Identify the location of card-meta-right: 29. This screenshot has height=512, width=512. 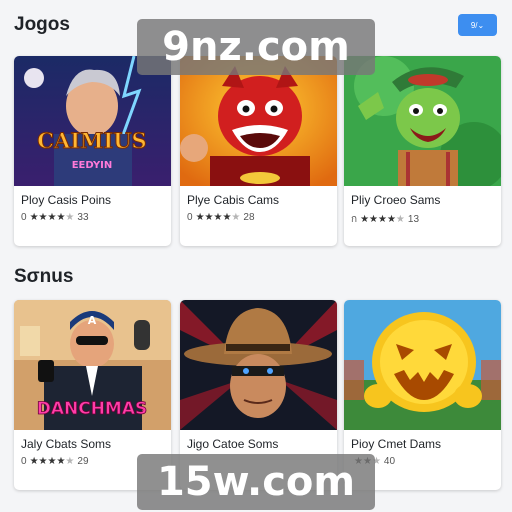
(83, 461).